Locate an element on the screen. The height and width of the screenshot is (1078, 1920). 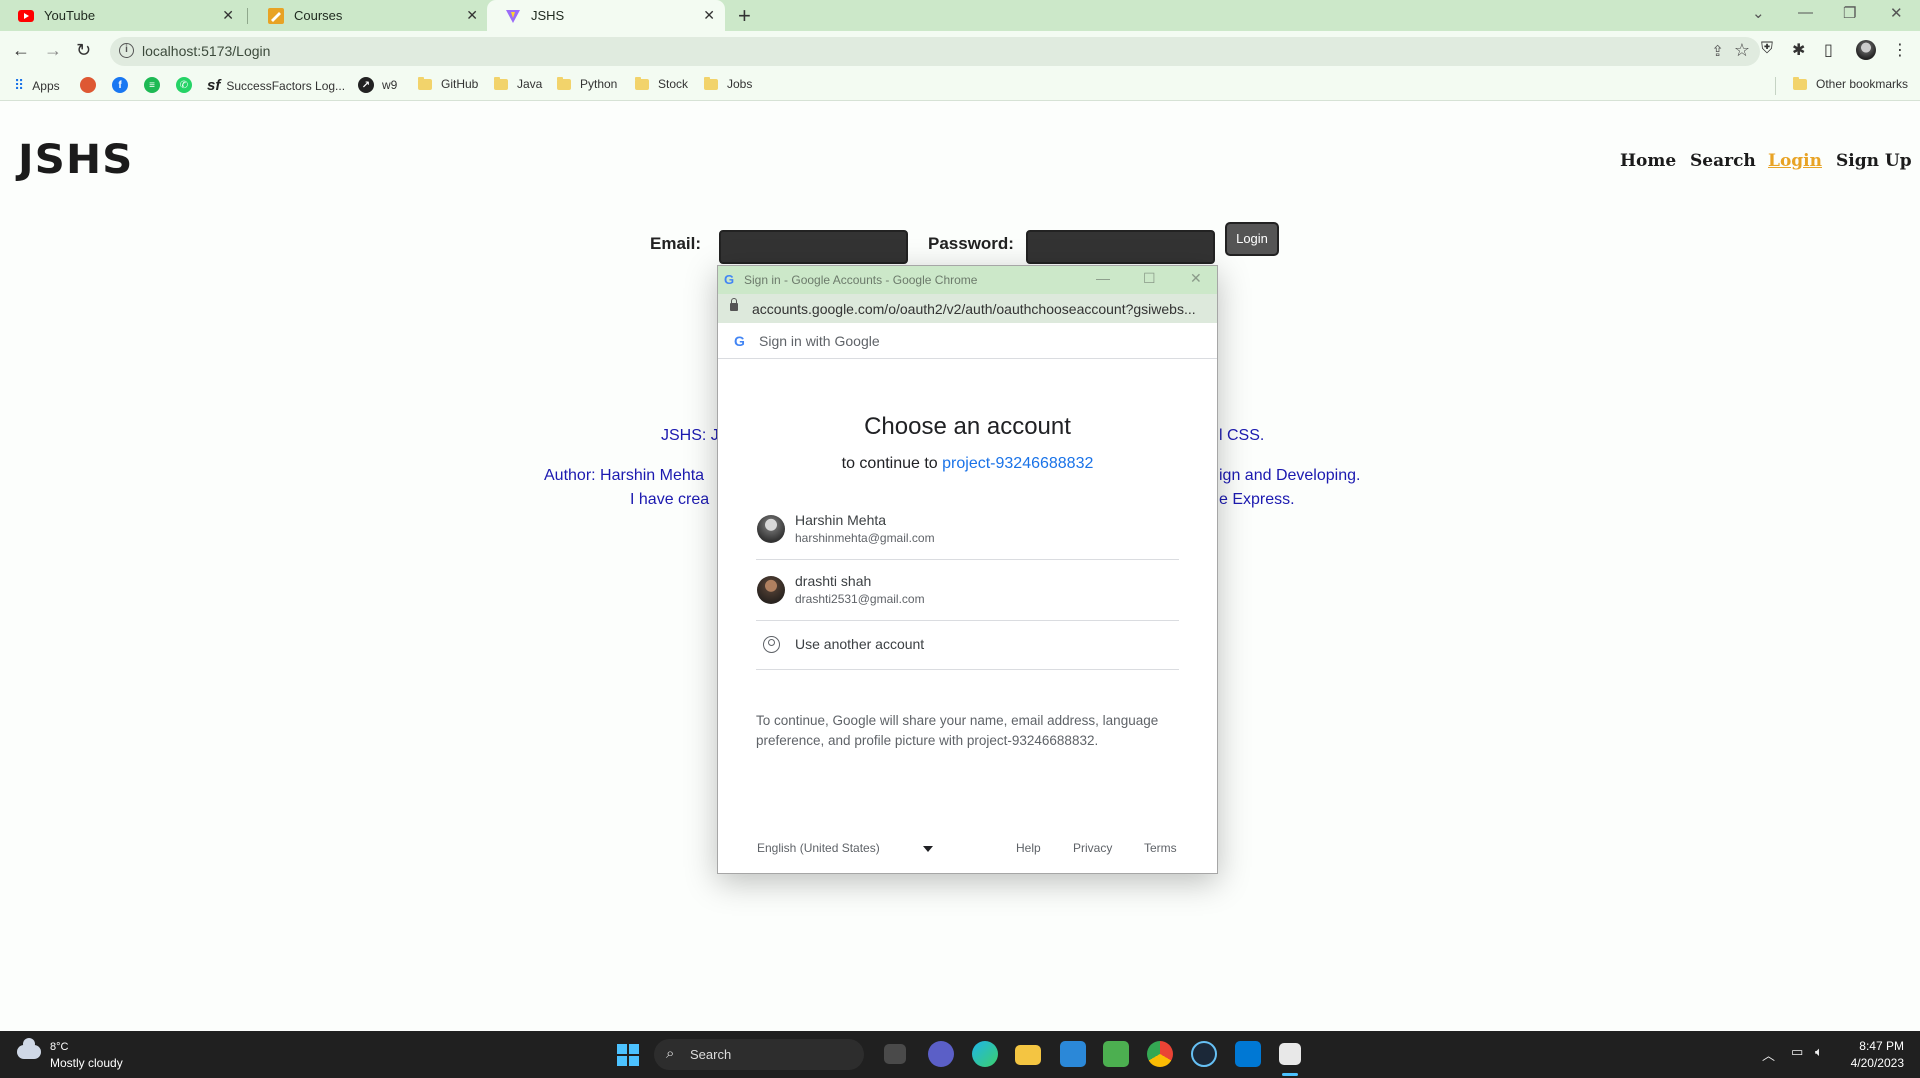
account-row-drashti: drashti shah drashti2531@gmail.com is located at coordinates (967, 590).